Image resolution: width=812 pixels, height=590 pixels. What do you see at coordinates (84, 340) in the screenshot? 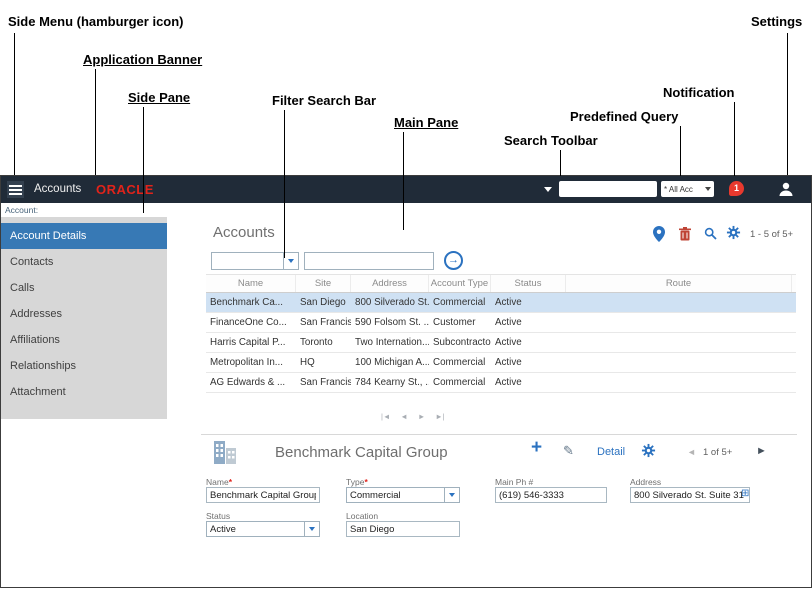
I see `sidebar-item-affiliations: Affiliations` at bounding box center [84, 340].